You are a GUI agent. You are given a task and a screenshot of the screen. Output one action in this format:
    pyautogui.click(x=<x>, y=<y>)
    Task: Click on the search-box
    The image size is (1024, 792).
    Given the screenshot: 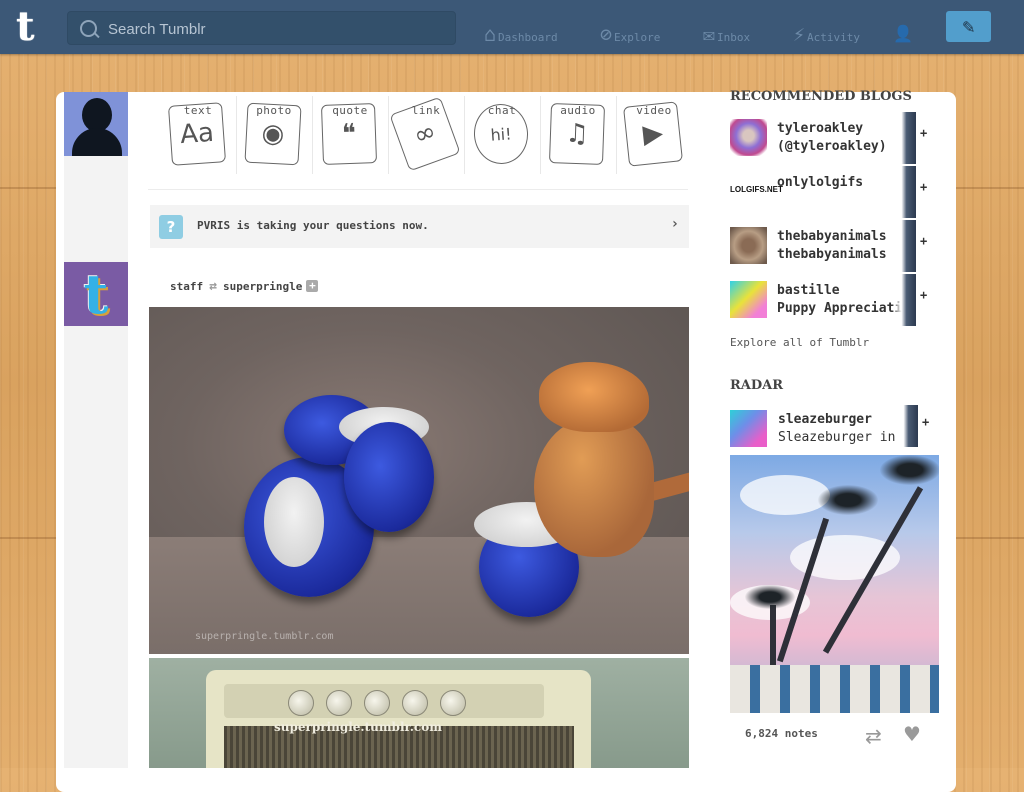 What is the action you would take?
    pyautogui.click(x=261, y=28)
    